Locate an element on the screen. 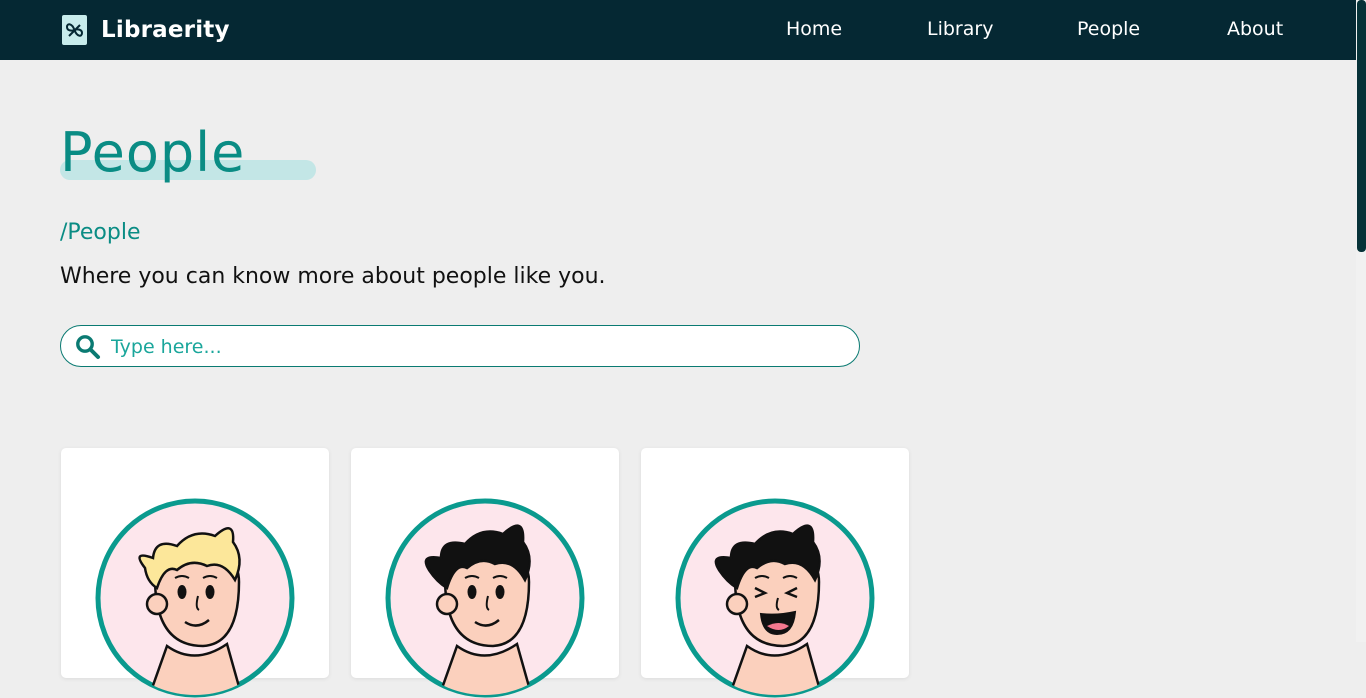 The height and width of the screenshot is (698, 1366). scrollbar-thumb is located at coordinates (1361, 126).